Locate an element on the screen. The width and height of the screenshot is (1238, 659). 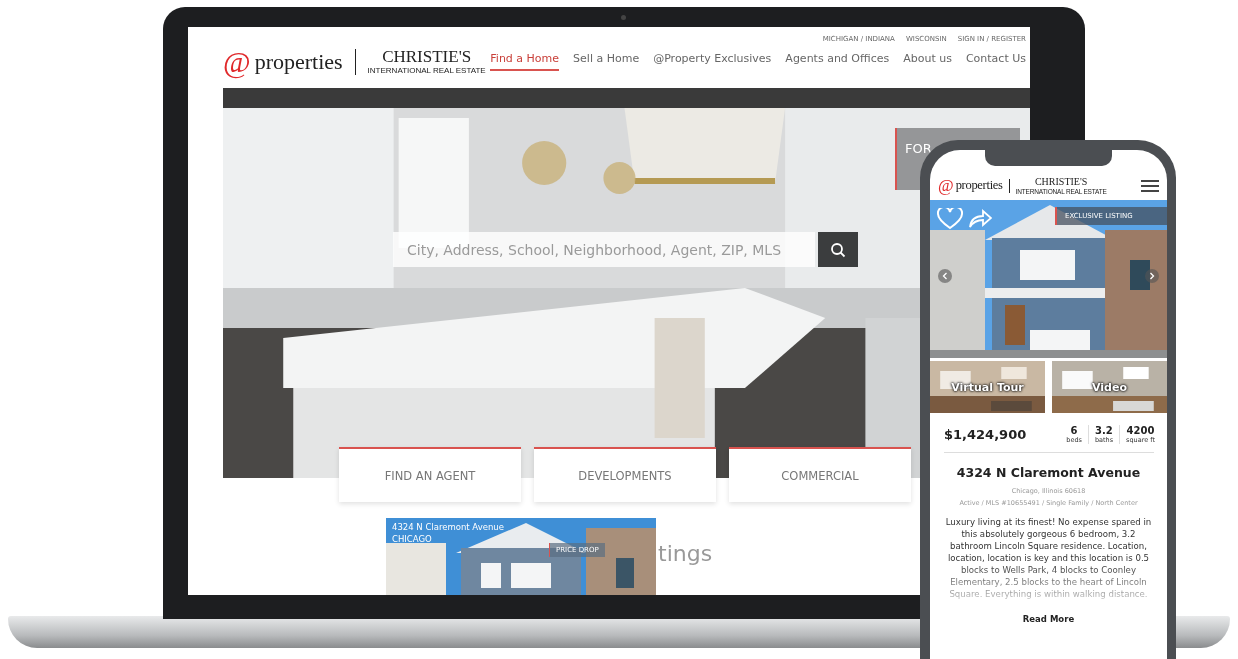
nav-link: Contact Us is located at coordinates (995, 61).